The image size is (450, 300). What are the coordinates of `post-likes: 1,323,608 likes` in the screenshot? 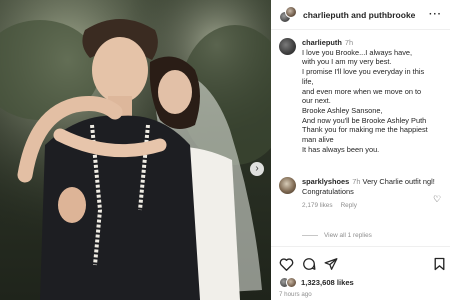 It's located at (316, 282).